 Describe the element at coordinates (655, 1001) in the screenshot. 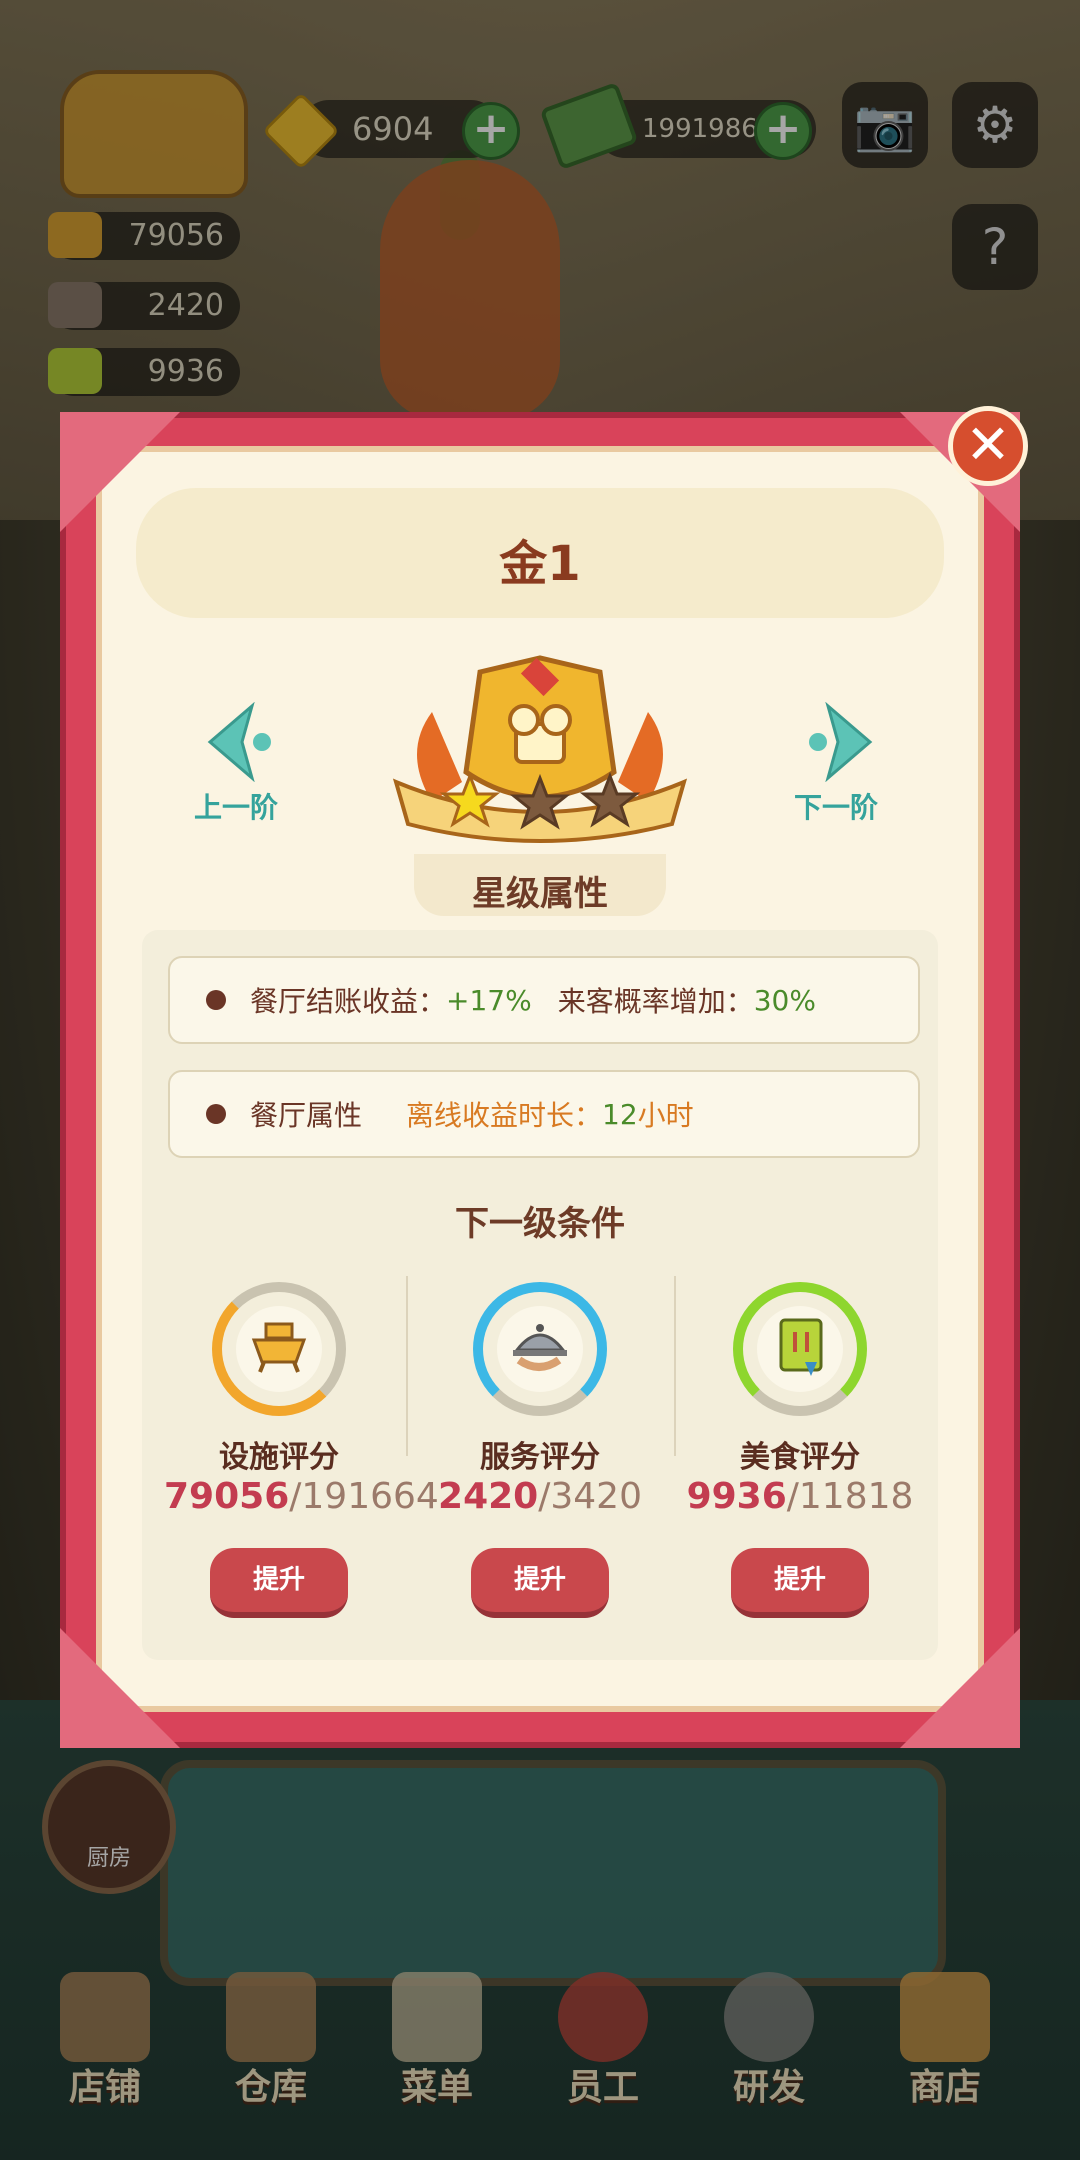

I see `visitor-rate-label: 来客概率增加：` at that location.